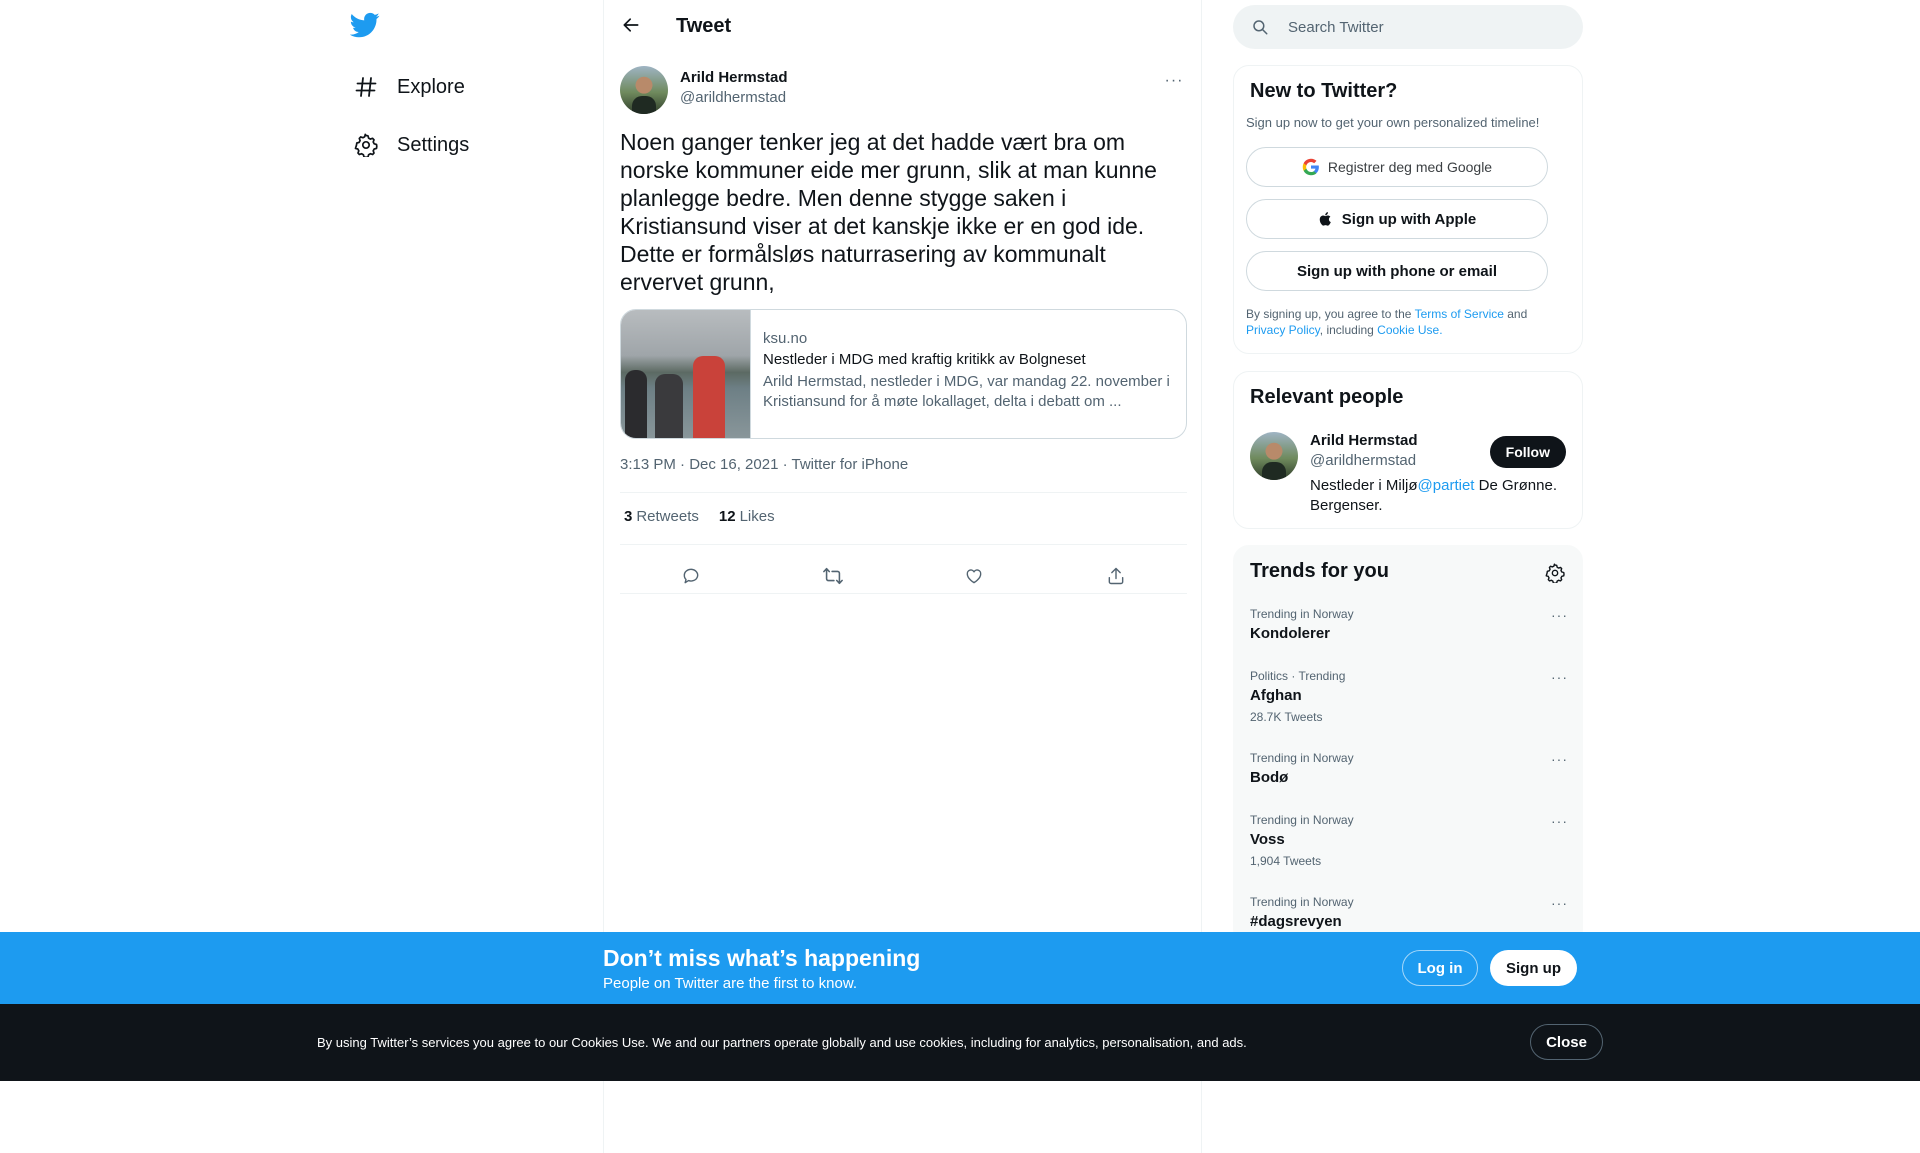  Describe the element at coordinates (1440, 968) in the screenshot. I see `login-button: Log in` at that location.